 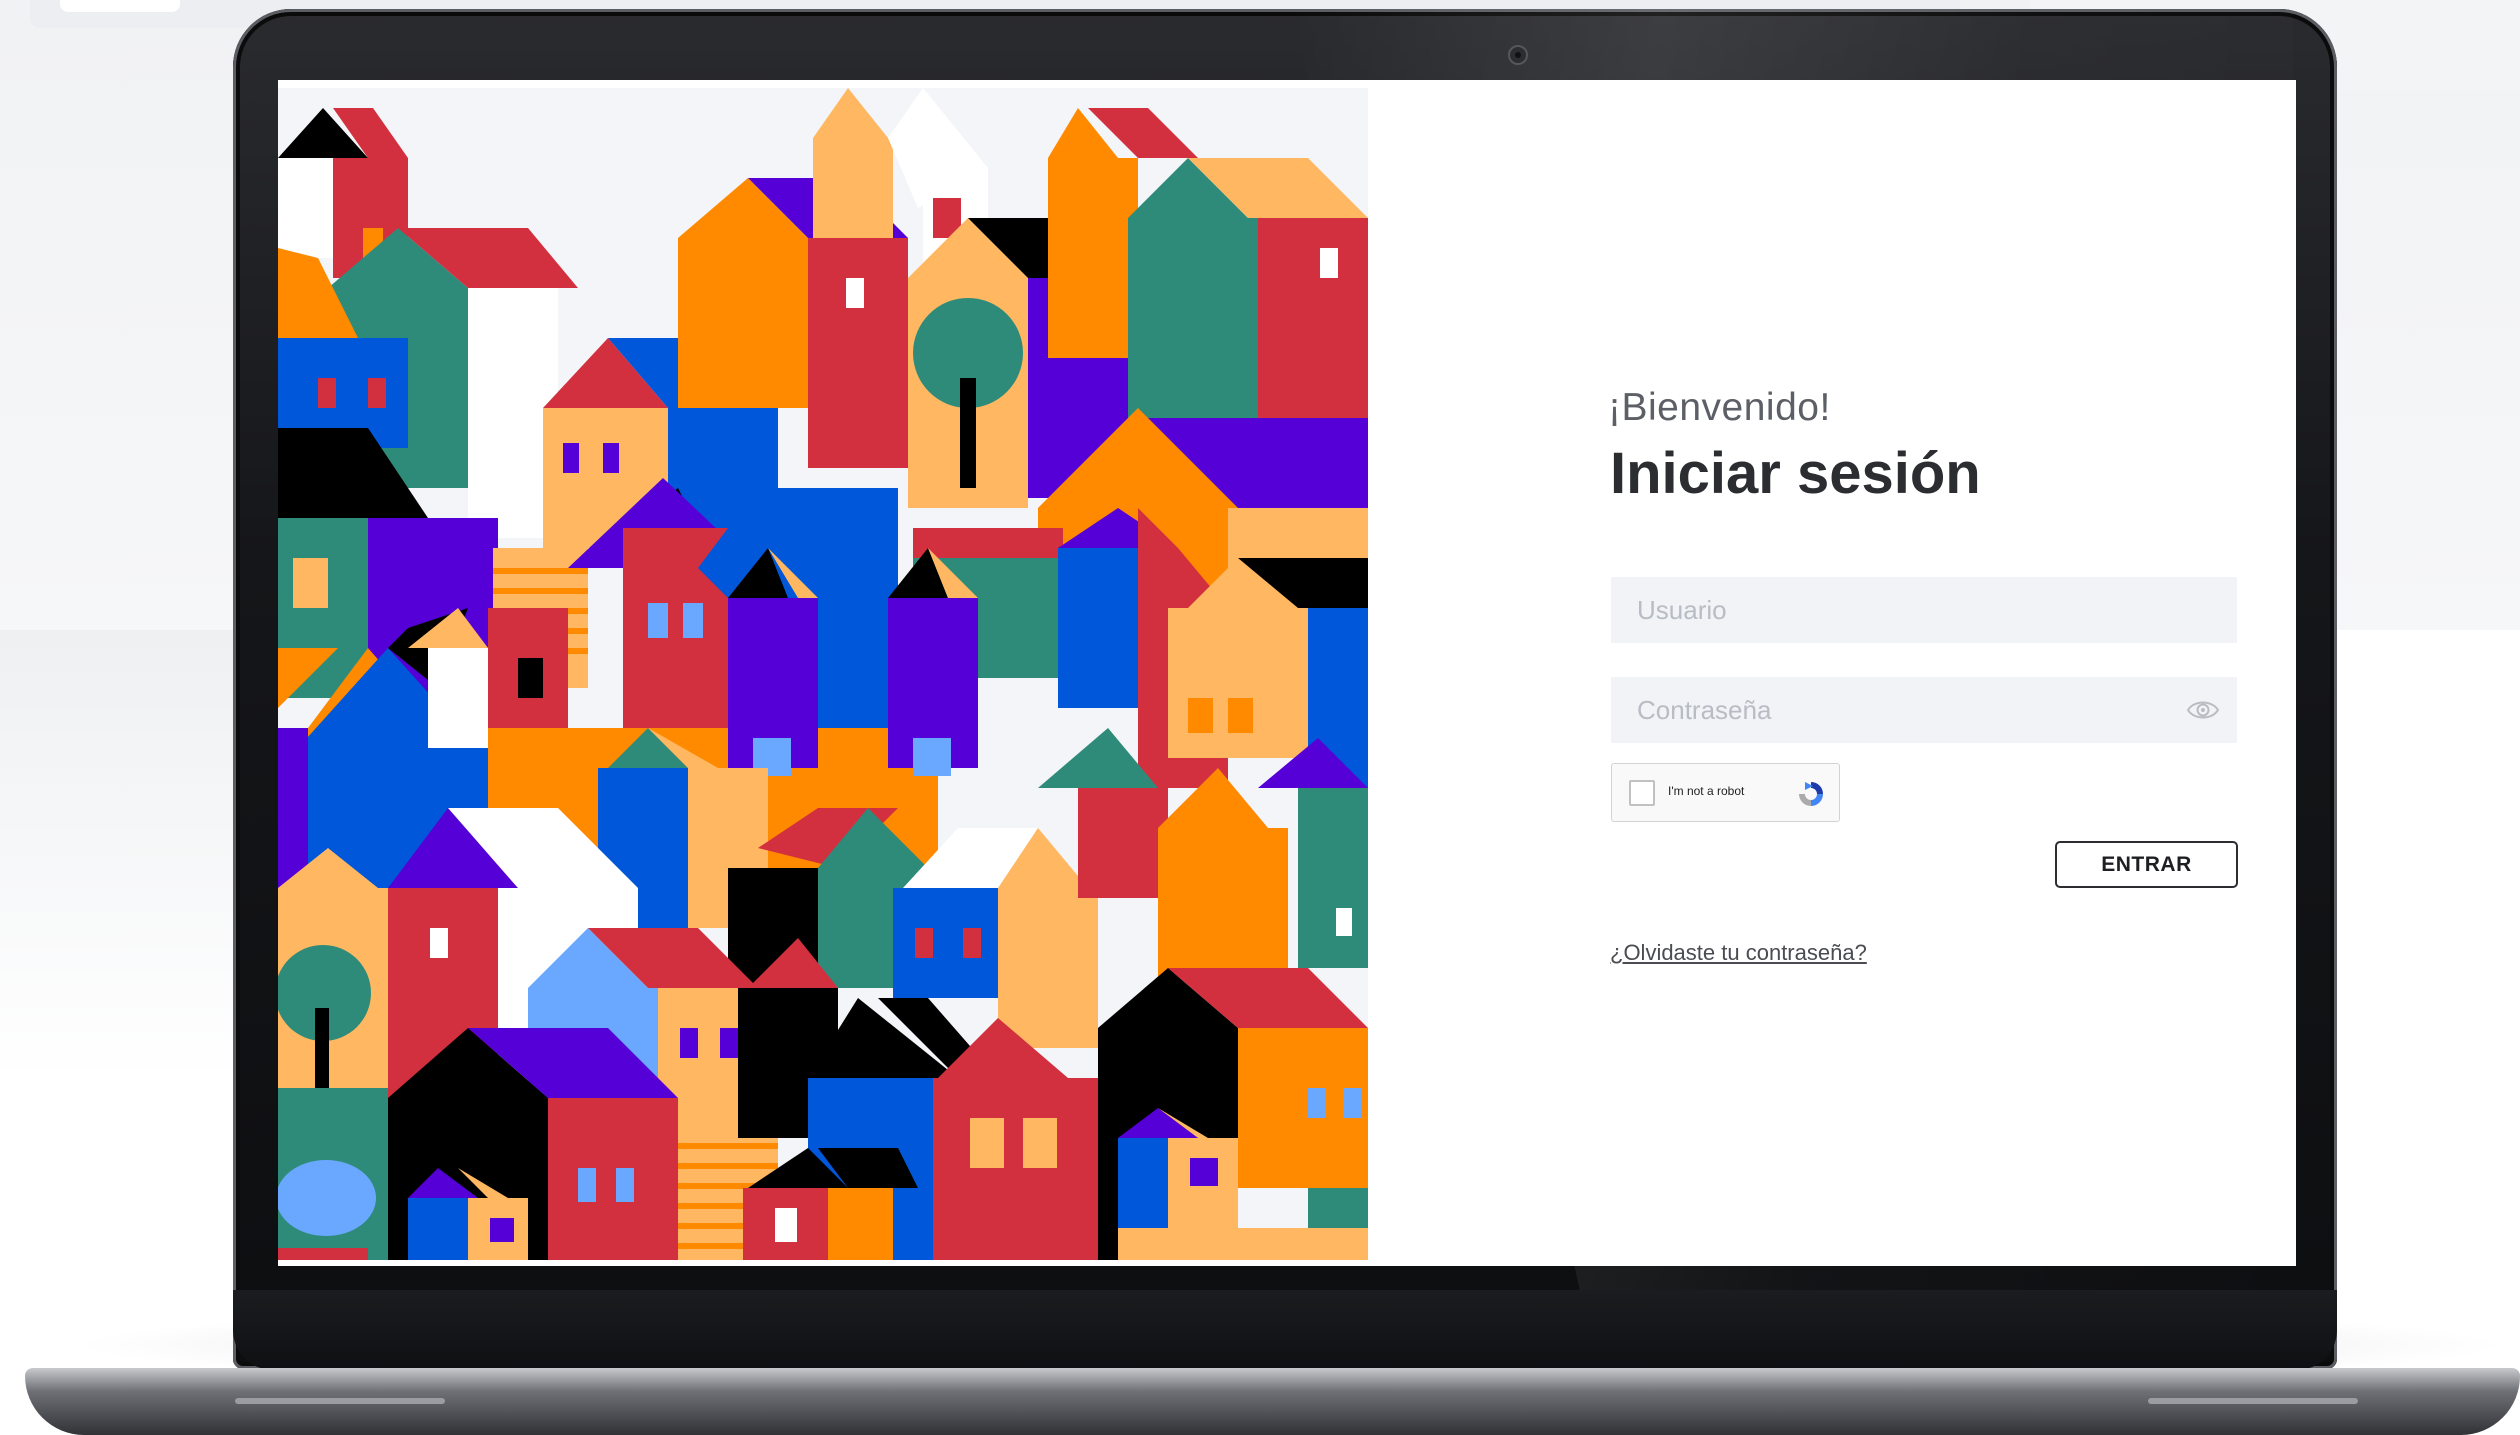 I want to click on recaptcha-icon, so click(x=1811, y=794).